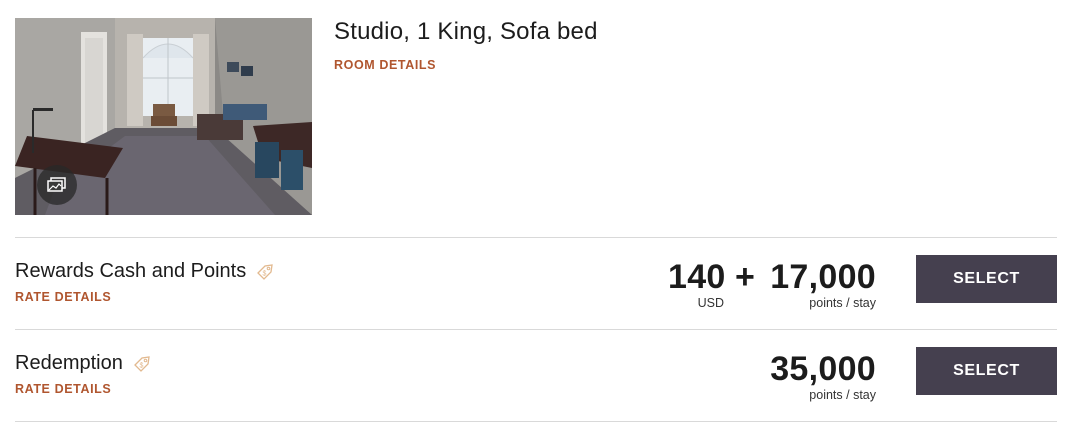 This screenshot has width=1068, height=428. I want to click on cash-price: 140, so click(697, 277).